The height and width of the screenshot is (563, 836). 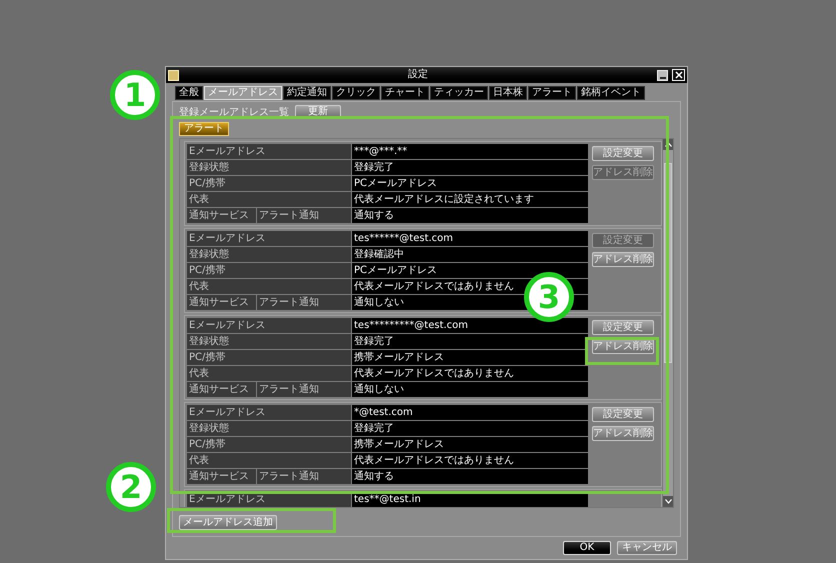 What do you see at coordinates (552, 93) in the screenshot?
I see `tab: アラート` at bounding box center [552, 93].